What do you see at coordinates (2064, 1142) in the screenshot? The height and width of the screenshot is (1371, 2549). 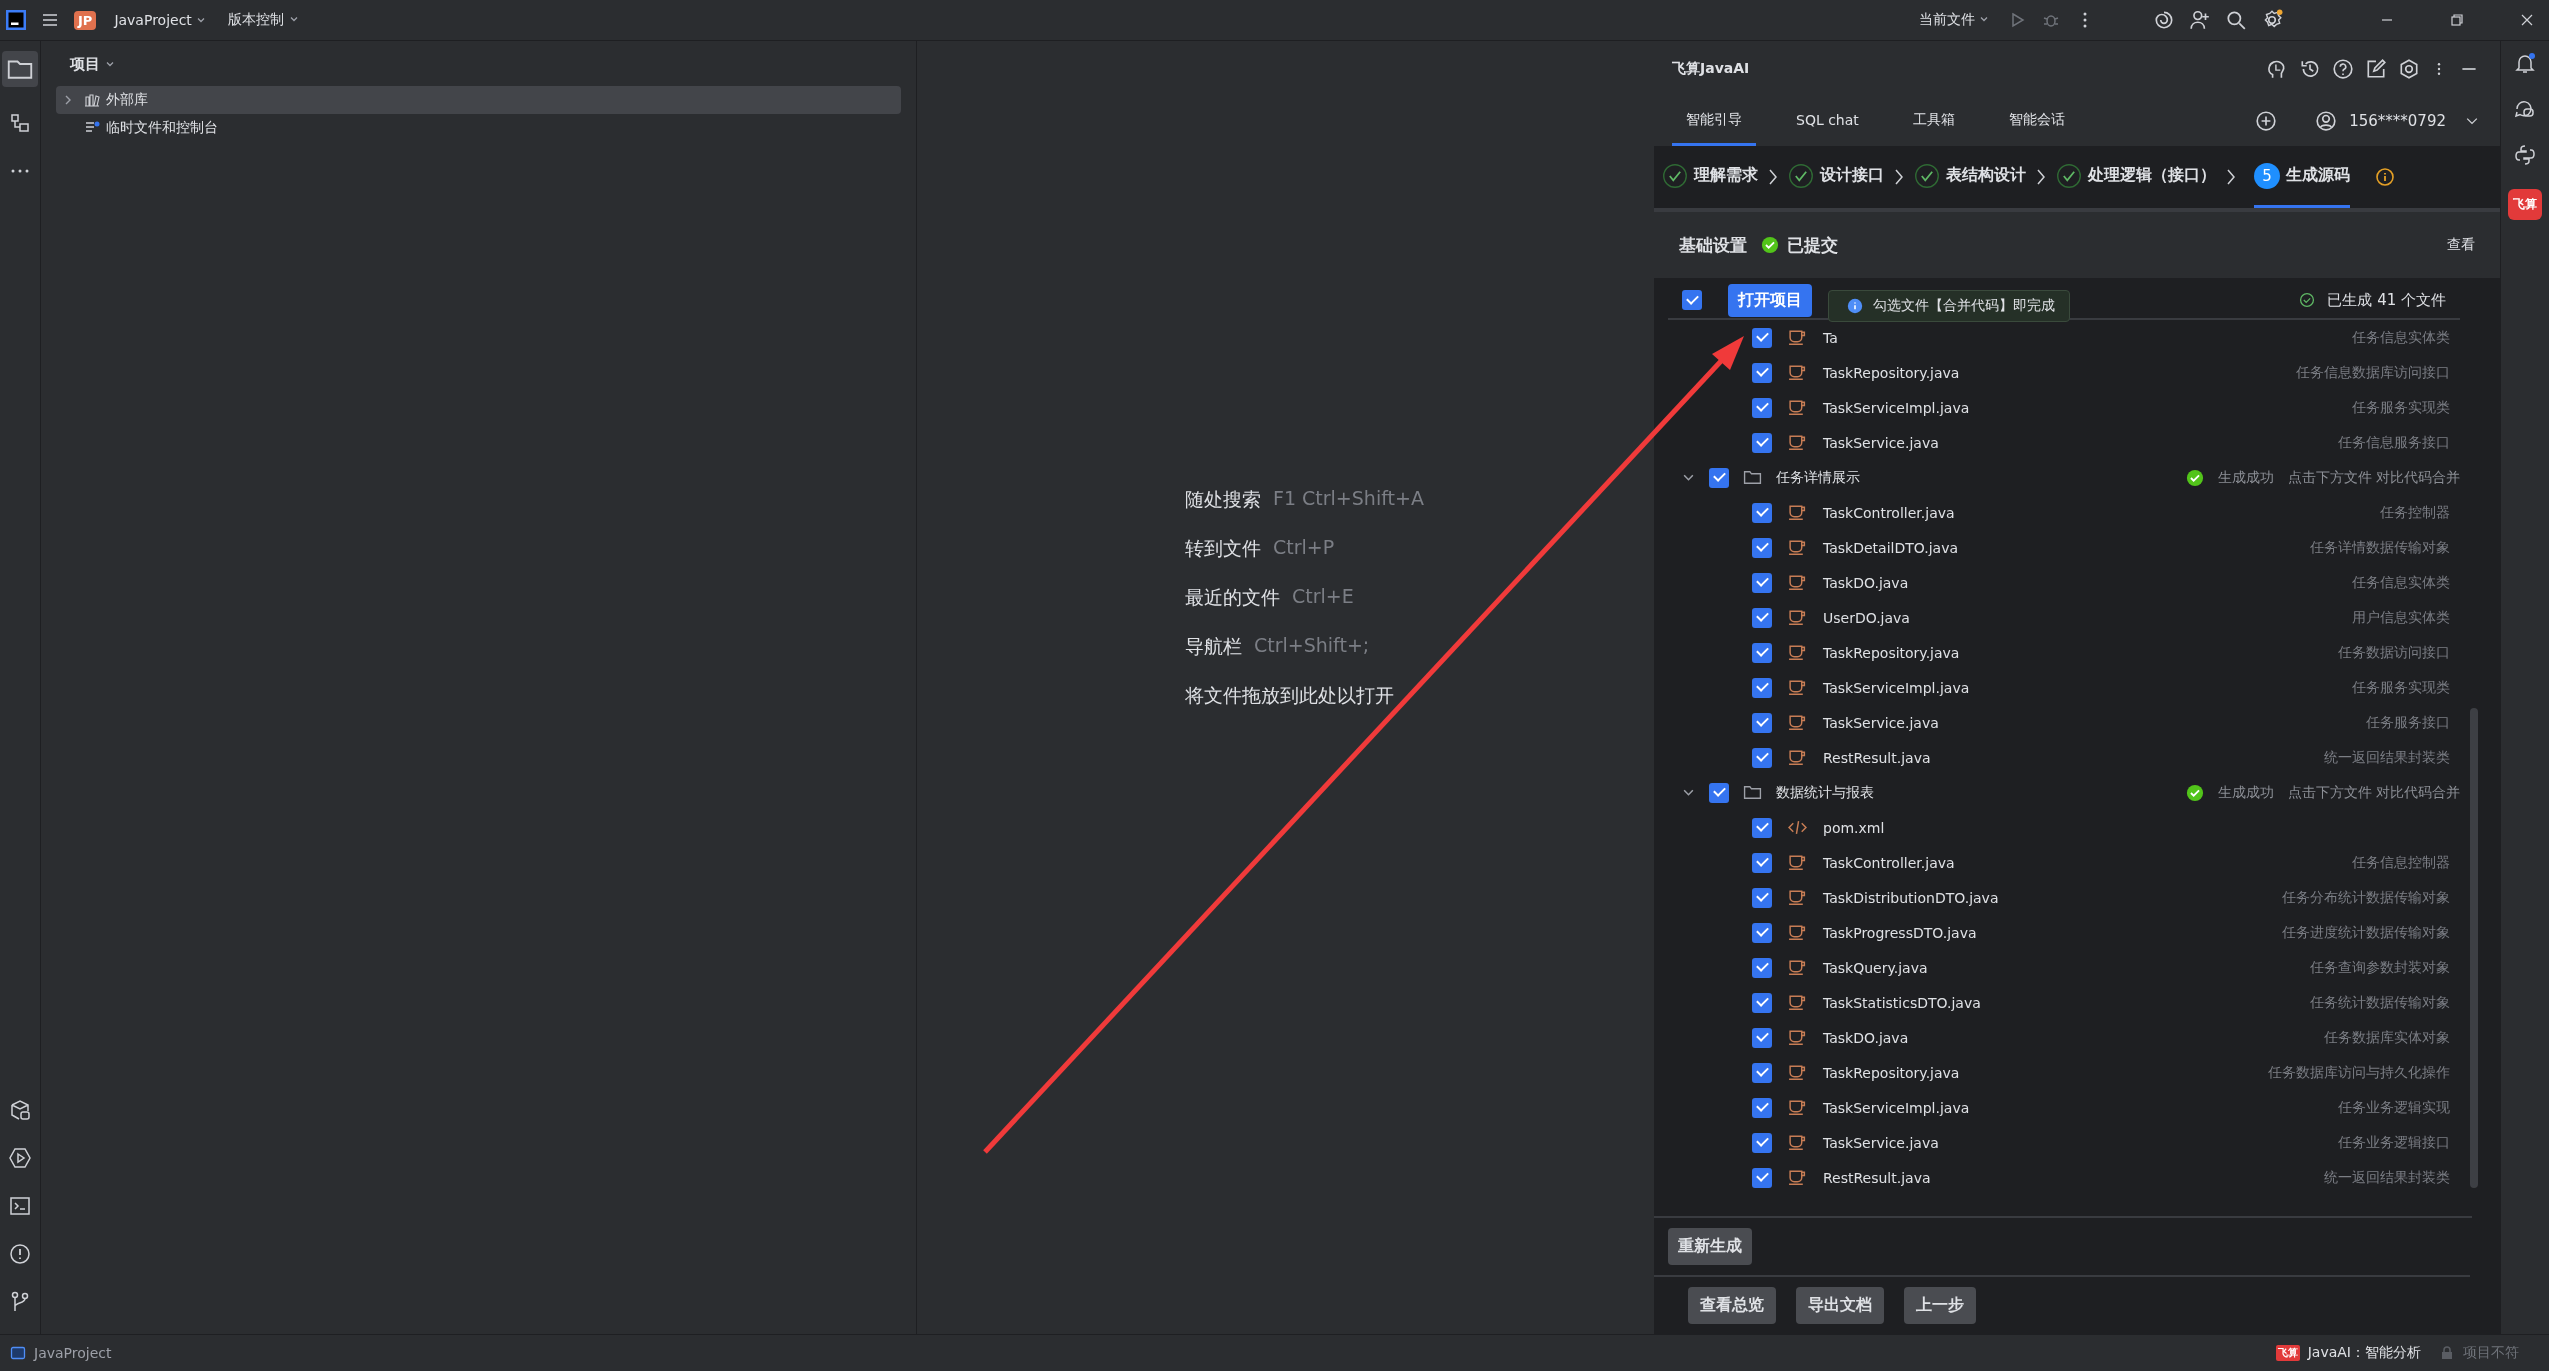 I see `file-row: TaskService.java 任务业务逻辑接口` at bounding box center [2064, 1142].